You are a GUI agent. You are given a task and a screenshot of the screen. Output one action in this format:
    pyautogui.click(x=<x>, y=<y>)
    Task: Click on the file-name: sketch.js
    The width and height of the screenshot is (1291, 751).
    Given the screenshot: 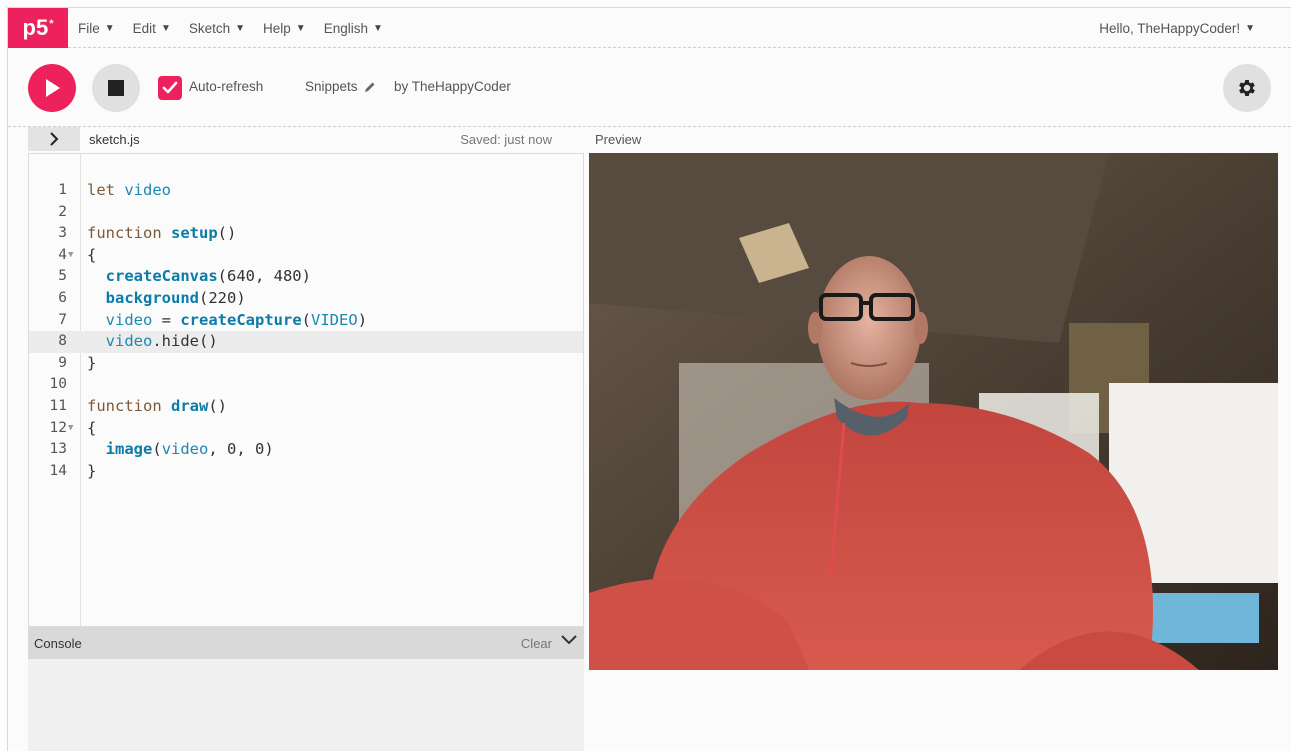 What is the action you would take?
    pyautogui.click(x=114, y=139)
    